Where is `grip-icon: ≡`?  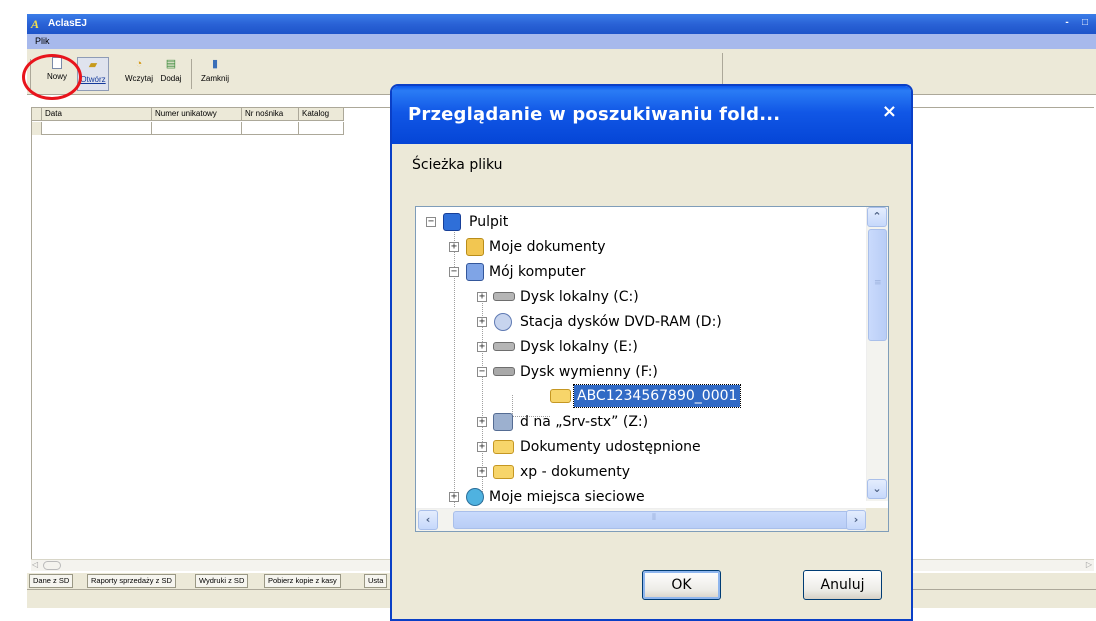
grip-icon: ≡ is located at coordinates (878, 283).